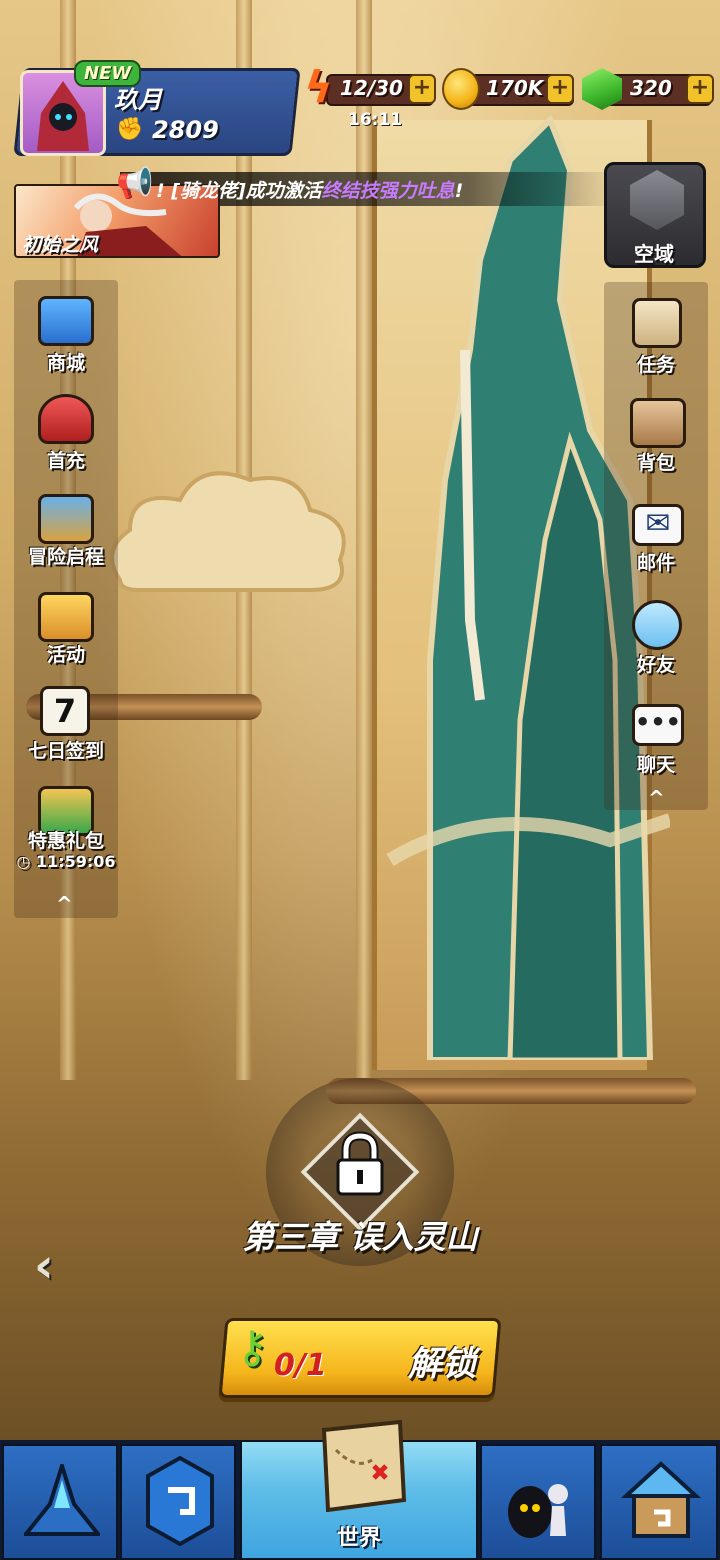  I want to click on nav-tab-companions, so click(538, 1502).